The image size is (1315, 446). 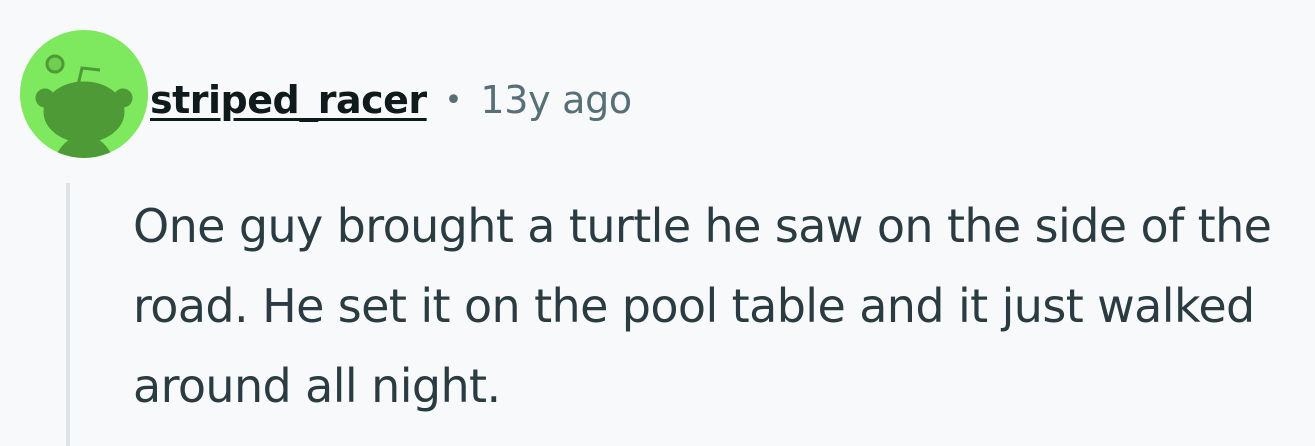 I want to click on thread-collapse-line, so click(x=68, y=314).